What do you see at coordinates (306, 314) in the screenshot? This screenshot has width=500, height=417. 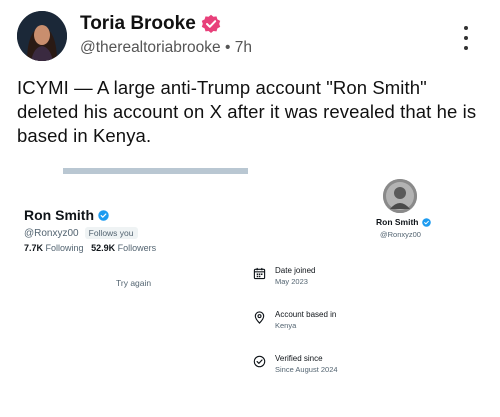 I see `info-title: Account based in` at bounding box center [306, 314].